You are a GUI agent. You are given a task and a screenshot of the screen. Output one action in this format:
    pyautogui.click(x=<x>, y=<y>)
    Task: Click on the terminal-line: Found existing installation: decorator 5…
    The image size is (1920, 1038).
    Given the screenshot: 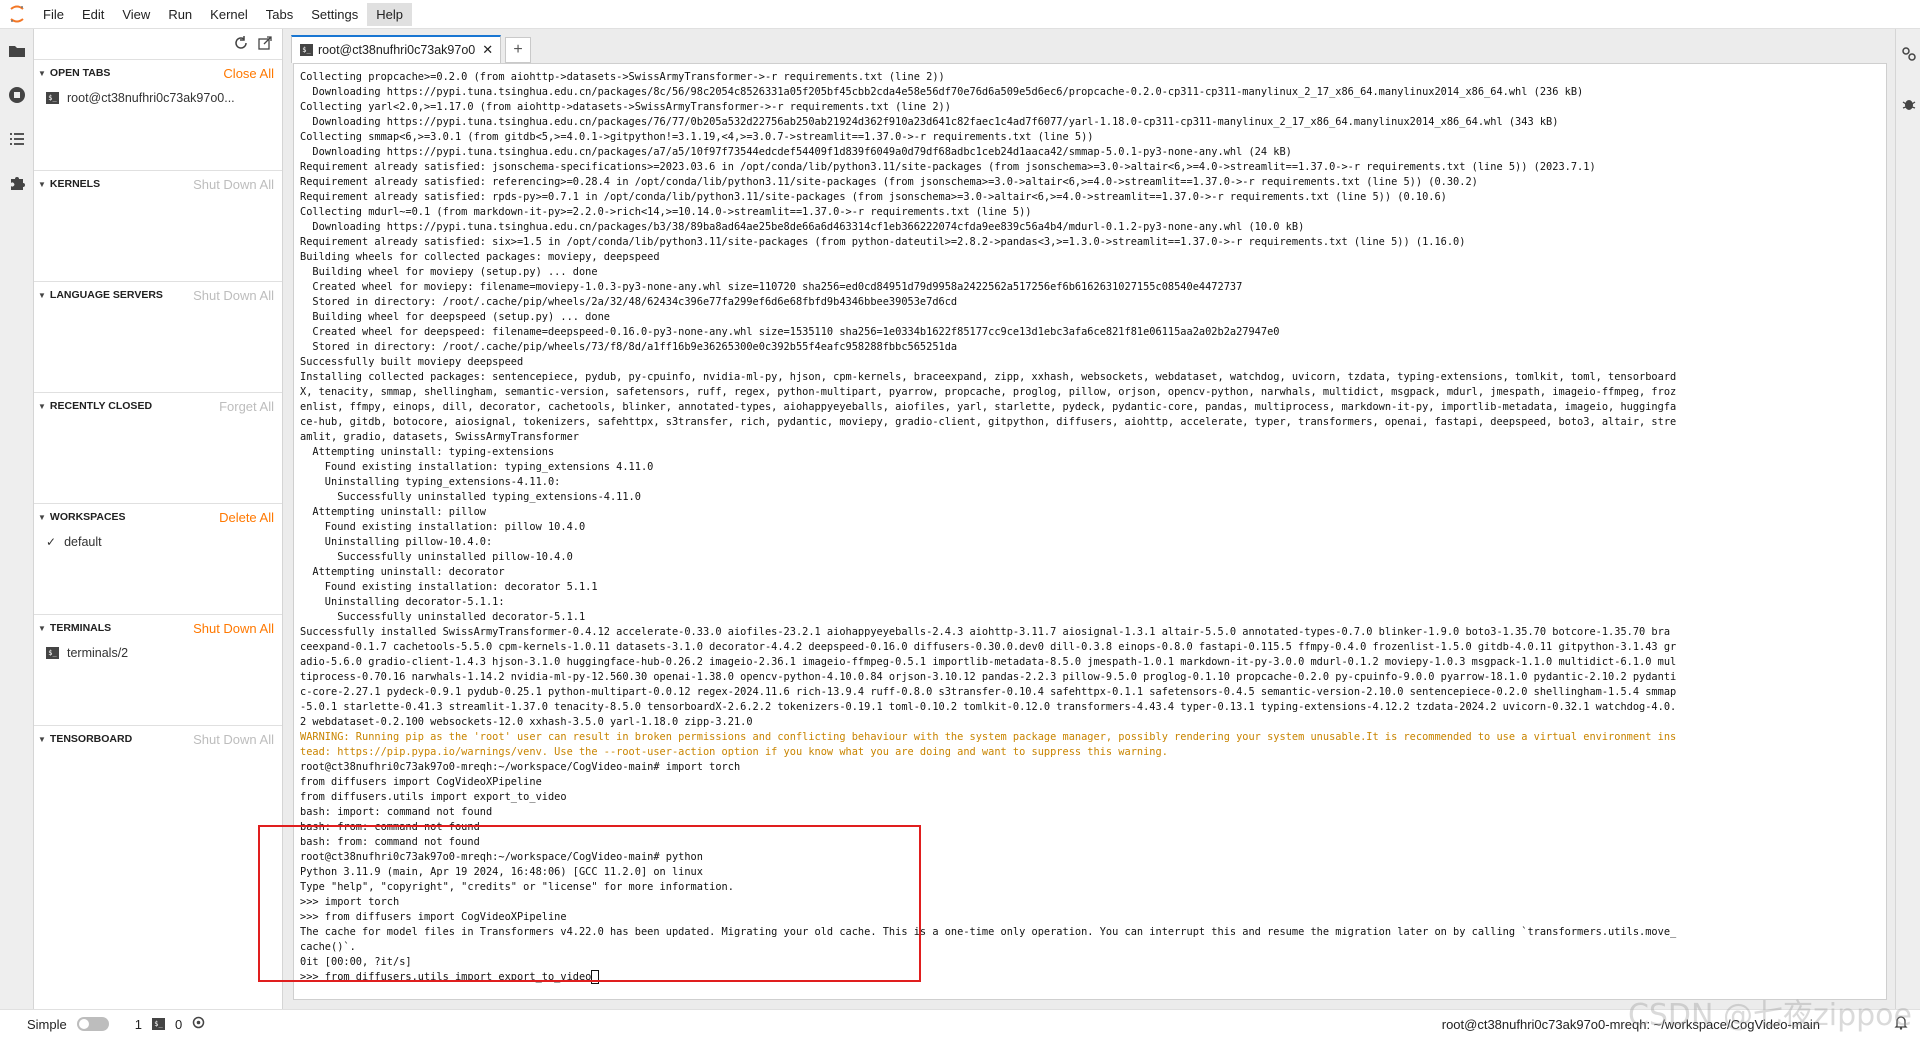 What is the action you would take?
    pyautogui.click(x=1087, y=587)
    